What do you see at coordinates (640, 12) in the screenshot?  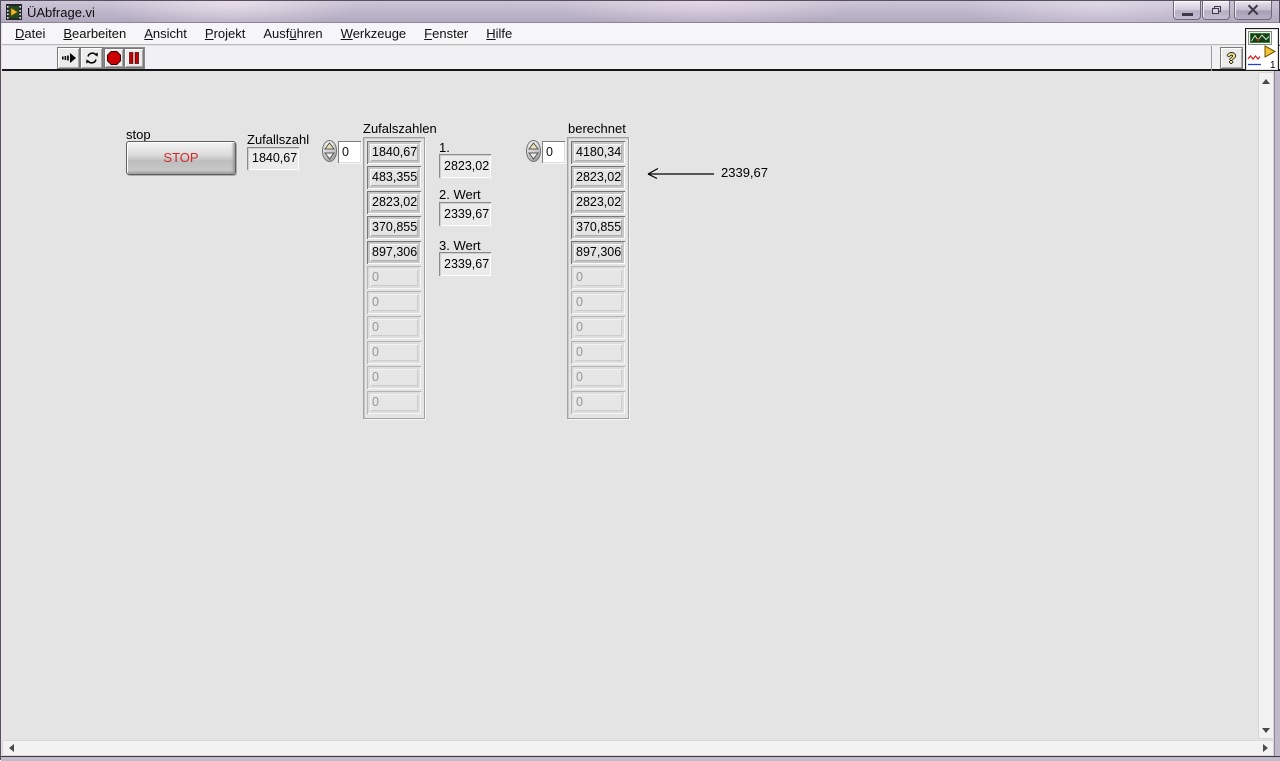 I see `title-bar: ÜAbfrage.vi` at bounding box center [640, 12].